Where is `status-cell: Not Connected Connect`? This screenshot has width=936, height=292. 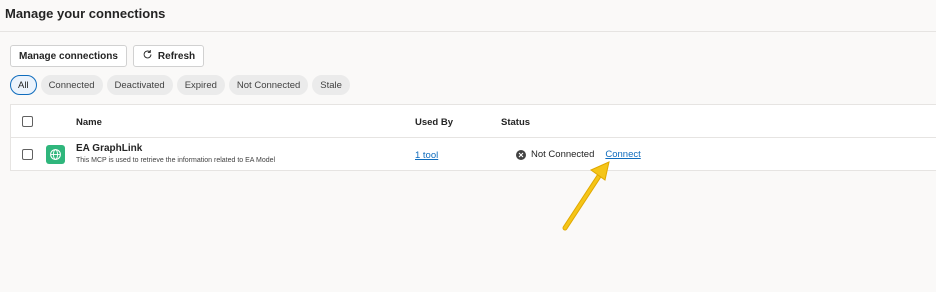
status-cell: Not Connected Connect is located at coordinates (578, 154).